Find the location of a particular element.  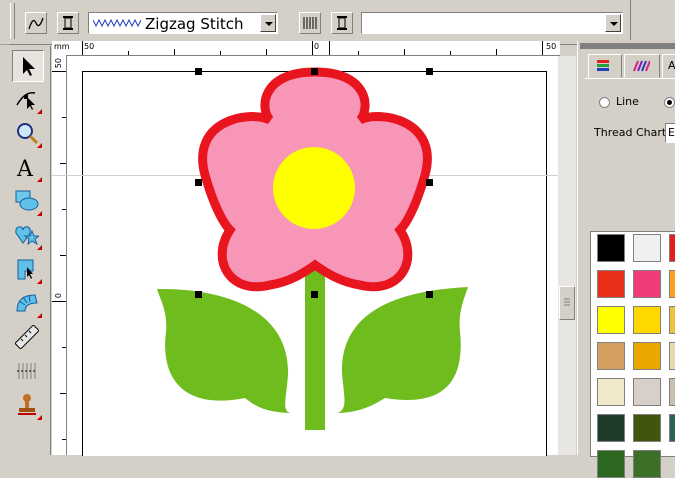

tab-color is located at coordinates (605, 66).